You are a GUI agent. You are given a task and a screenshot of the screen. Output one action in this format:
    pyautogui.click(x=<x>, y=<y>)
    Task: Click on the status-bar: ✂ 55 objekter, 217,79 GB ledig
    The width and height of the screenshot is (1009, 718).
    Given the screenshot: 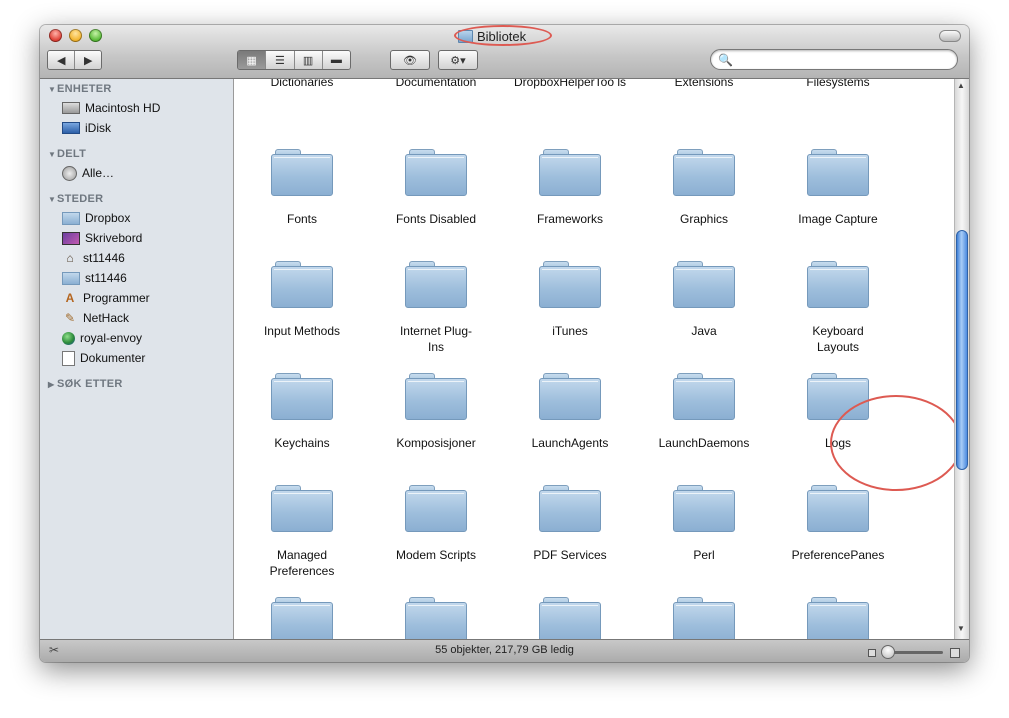 What is the action you would take?
    pyautogui.click(x=504, y=650)
    